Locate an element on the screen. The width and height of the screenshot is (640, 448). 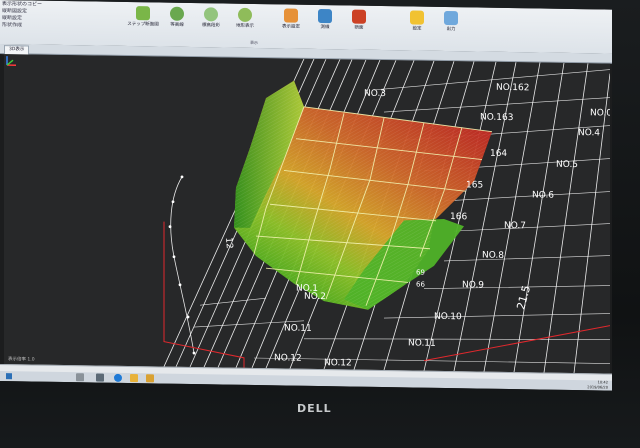
ribbon-button: ステップ断面図 is located at coordinates (143, 24).